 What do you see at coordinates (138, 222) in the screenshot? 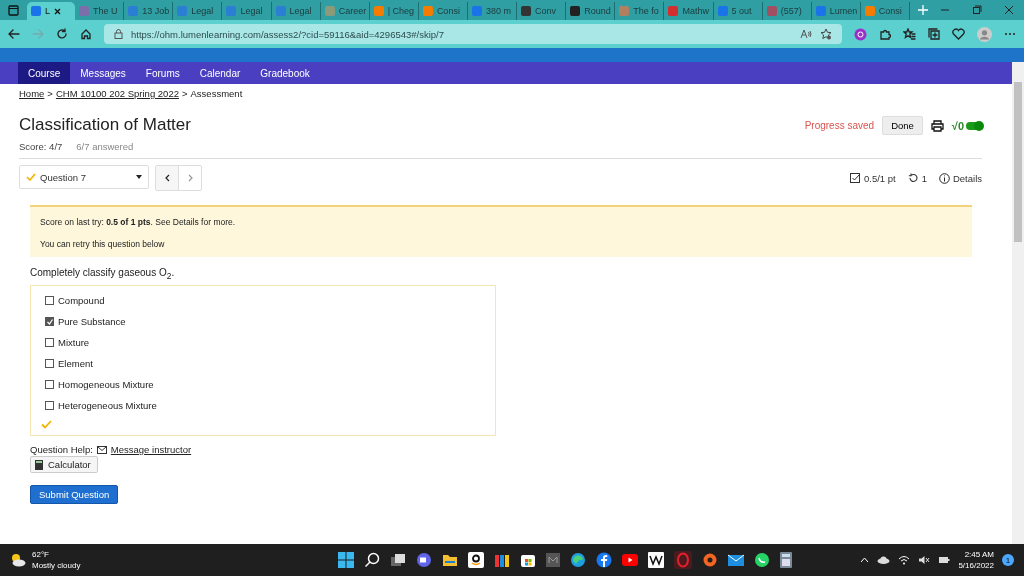
I see `notice-text: Score on last try: 0.5 of 1 pts. See Details for more.` at bounding box center [138, 222].